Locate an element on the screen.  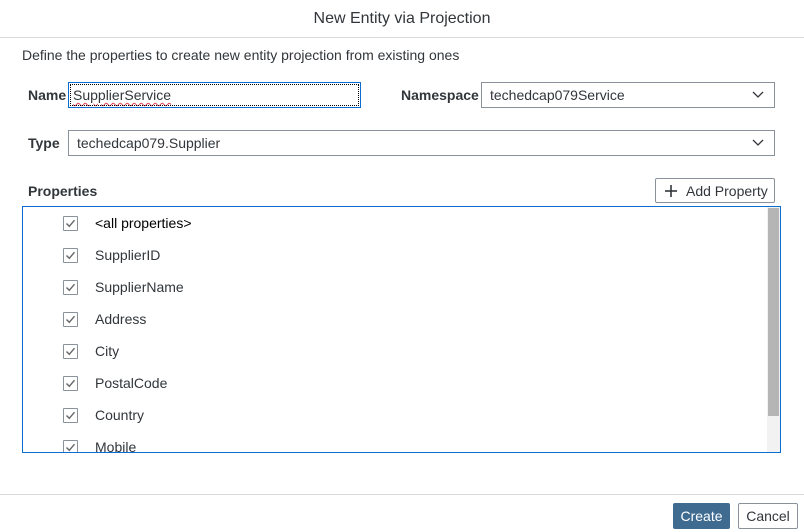
name-input-value: SupplierService is located at coordinates (122, 95).